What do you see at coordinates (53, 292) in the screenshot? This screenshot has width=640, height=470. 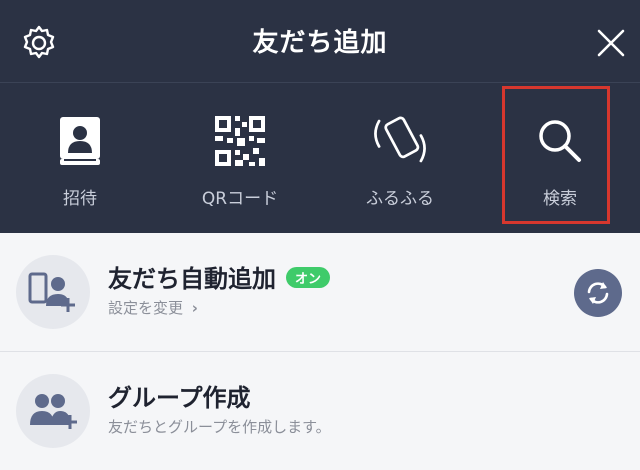 I see `phone-user-add-icon` at bounding box center [53, 292].